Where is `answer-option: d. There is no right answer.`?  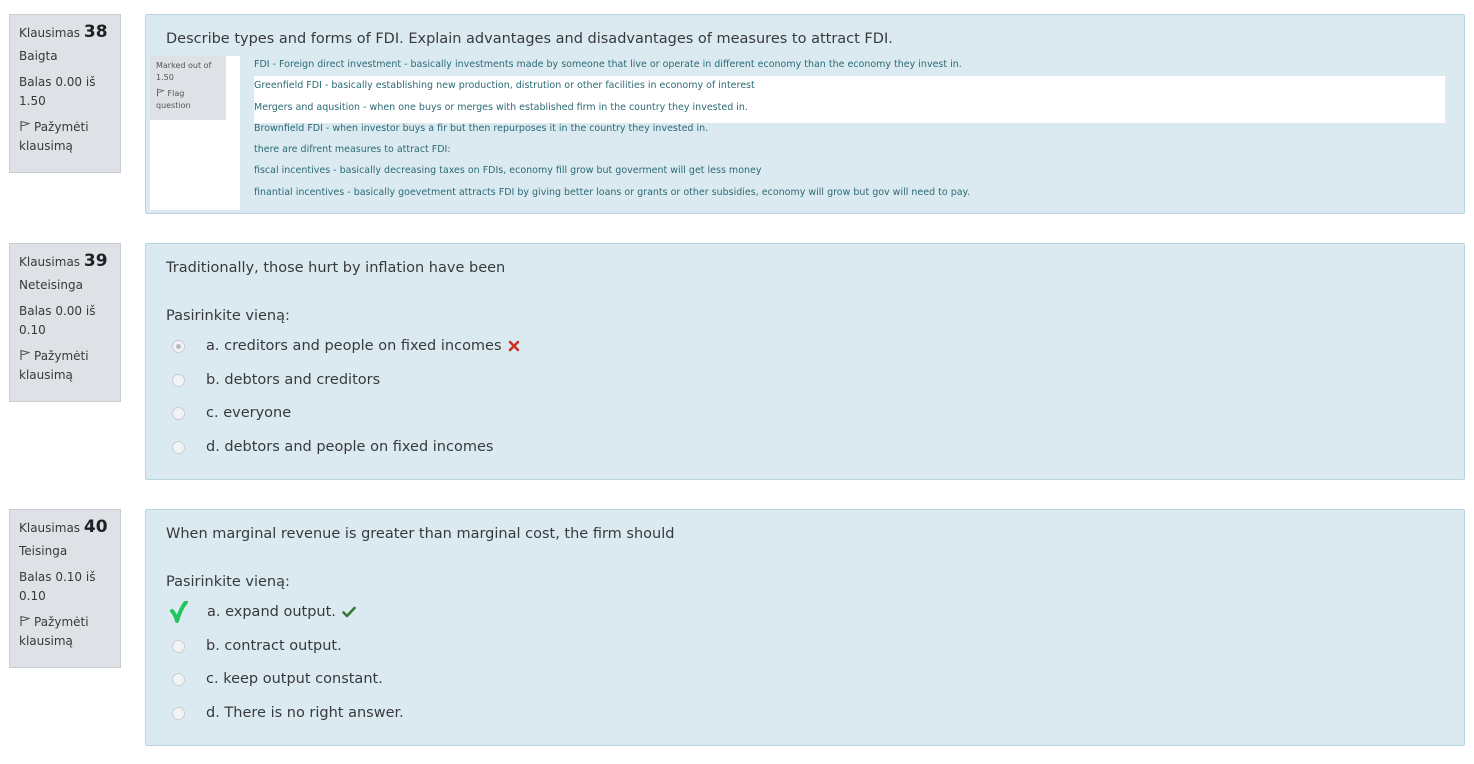 answer-option: d. There is no right answer. is located at coordinates (285, 713).